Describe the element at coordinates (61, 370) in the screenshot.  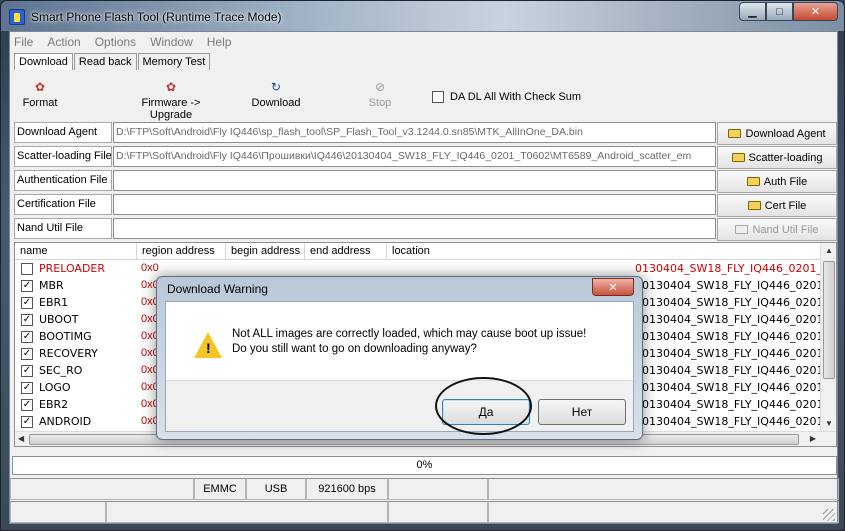
I see `row-name-label: SEC_RO` at that location.